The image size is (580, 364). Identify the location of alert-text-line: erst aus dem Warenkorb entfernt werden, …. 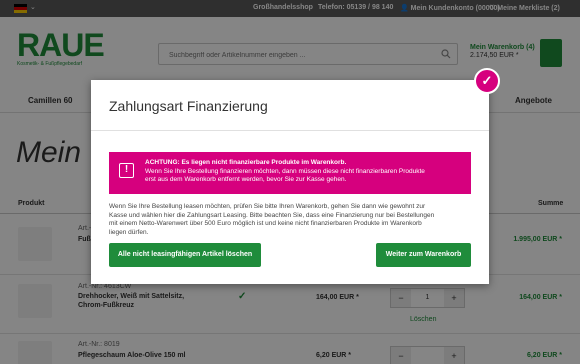
(246, 179).